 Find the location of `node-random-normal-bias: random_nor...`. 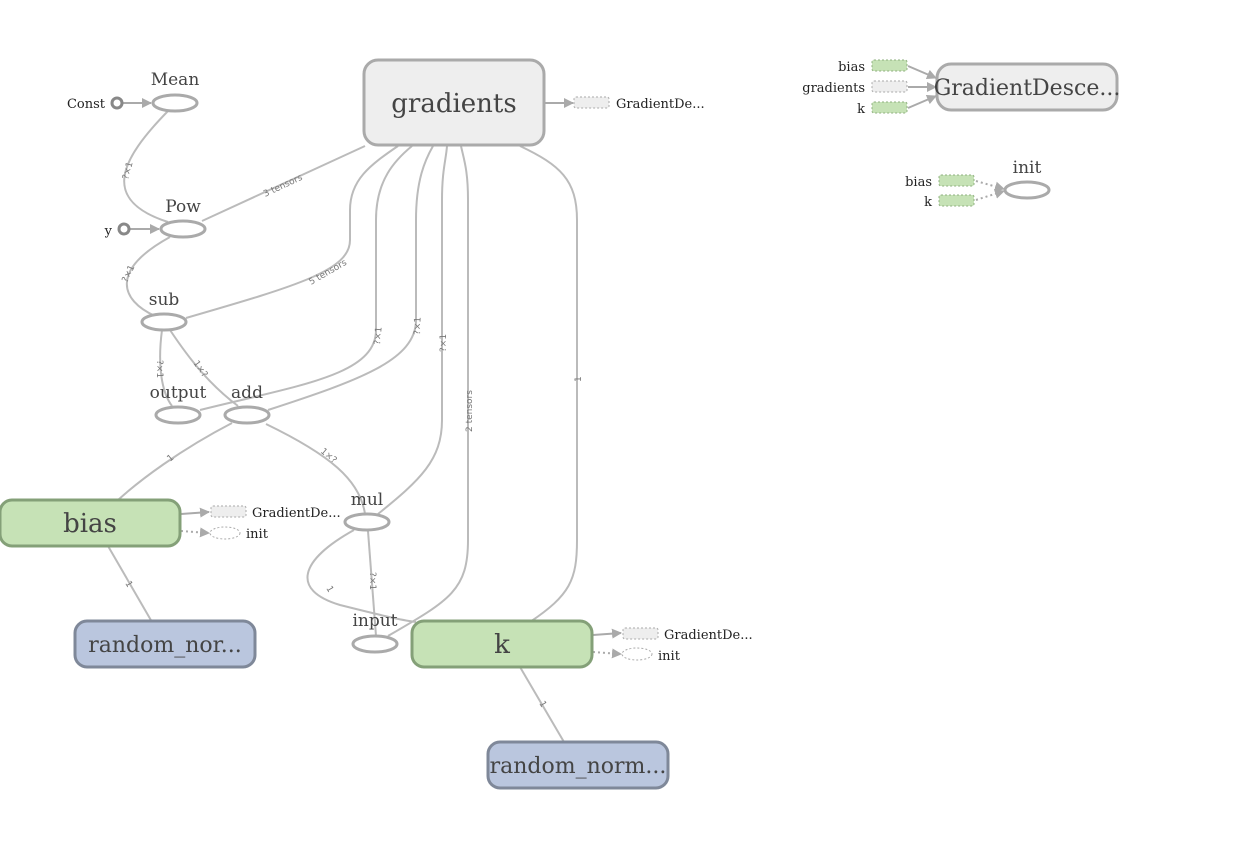

node-random-normal-bias: random_nor... is located at coordinates (165, 644).